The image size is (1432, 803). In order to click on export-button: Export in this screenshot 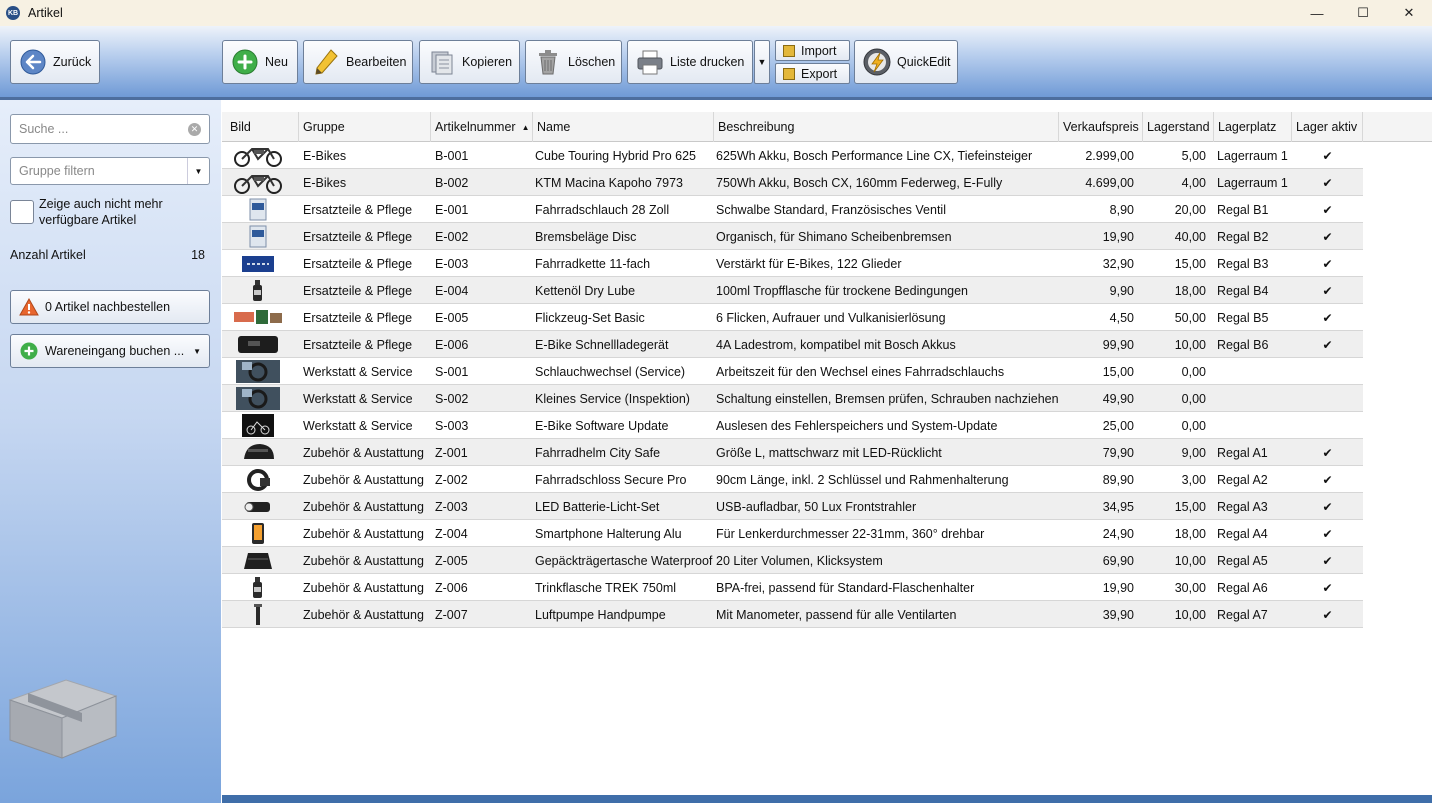, I will do `click(812, 73)`.